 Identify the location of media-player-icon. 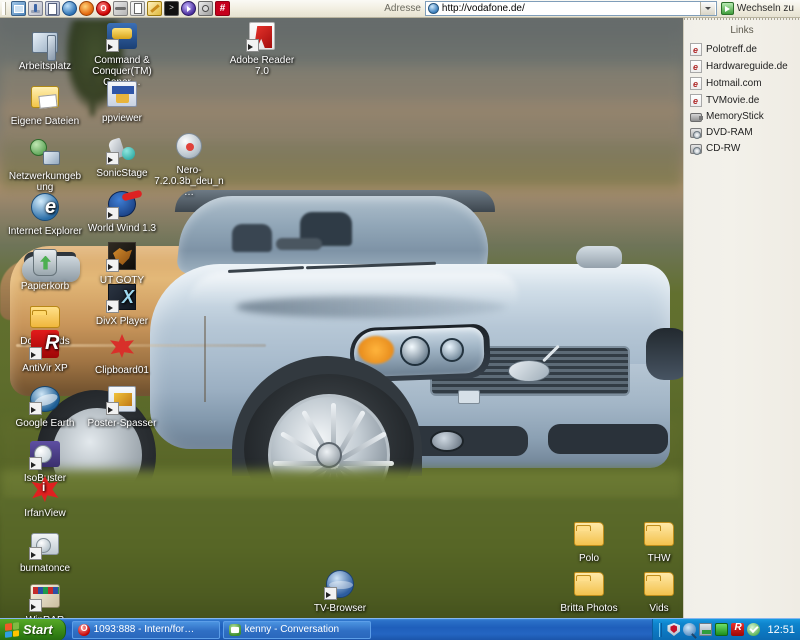
(35, 8).